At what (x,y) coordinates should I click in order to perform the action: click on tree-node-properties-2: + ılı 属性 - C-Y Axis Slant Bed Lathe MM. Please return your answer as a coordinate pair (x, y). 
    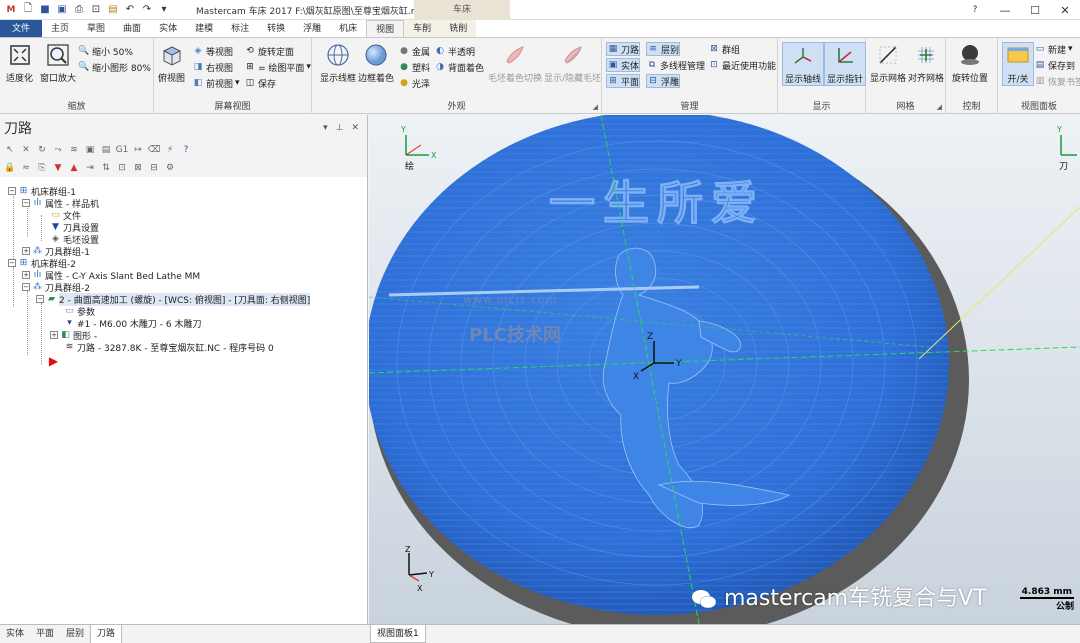
    Looking at the image, I should click on (111, 275).